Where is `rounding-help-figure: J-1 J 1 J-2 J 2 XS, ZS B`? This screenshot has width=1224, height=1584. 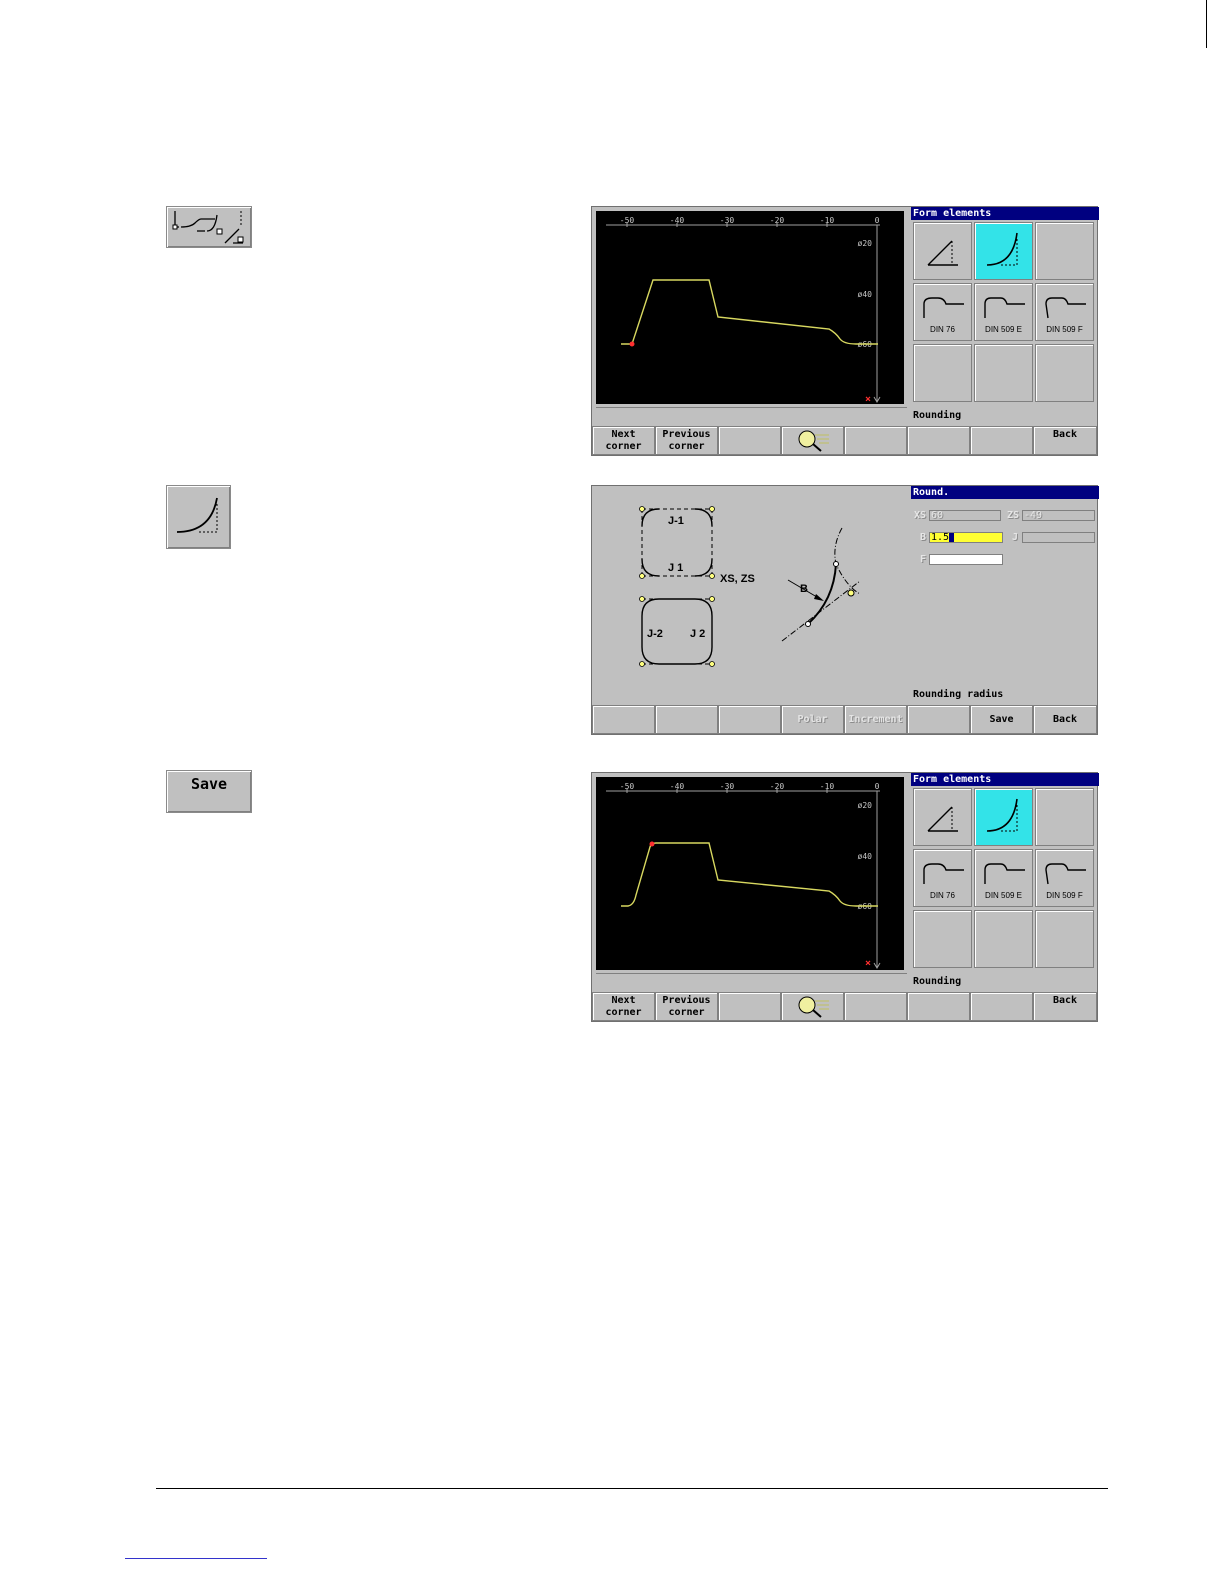 rounding-help-figure: J-1 J 1 J-2 J 2 XS, ZS B is located at coordinates (751, 595).